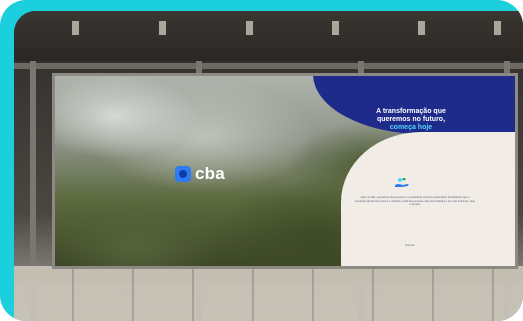 The height and width of the screenshot is (321, 523). What do you see at coordinates (402, 182) in the screenshot?
I see `hand-icon` at bounding box center [402, 182].